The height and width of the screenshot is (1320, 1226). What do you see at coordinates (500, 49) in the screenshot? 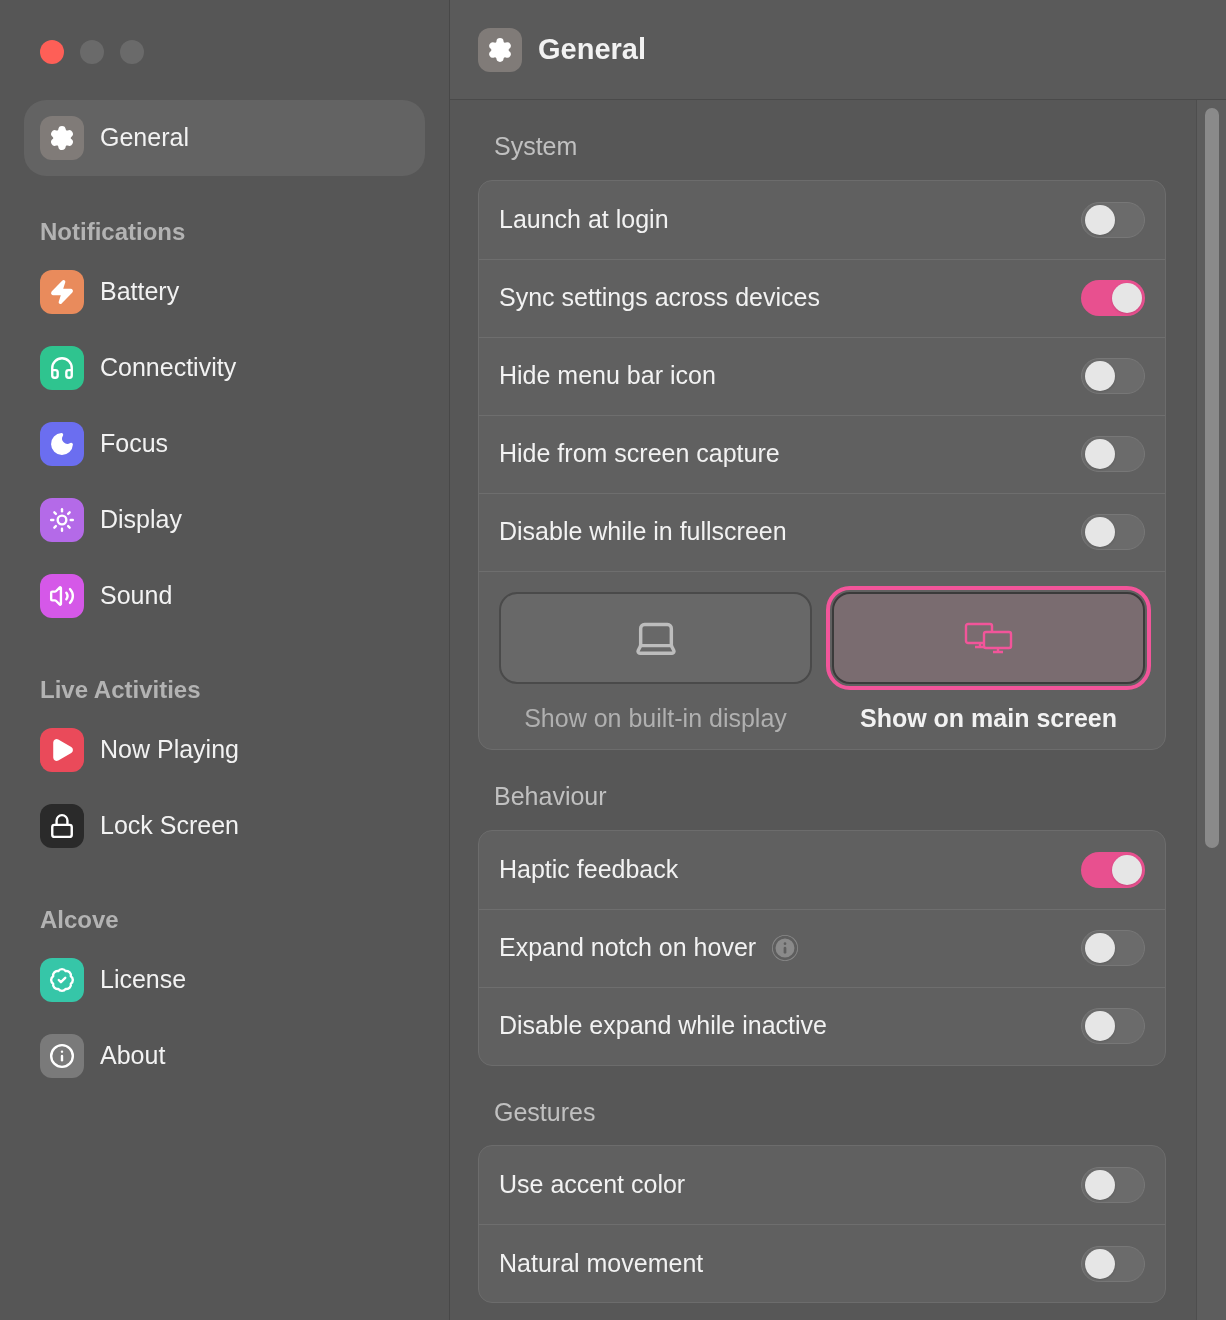
I see `gear-icon` at bounding box center [500, 49].